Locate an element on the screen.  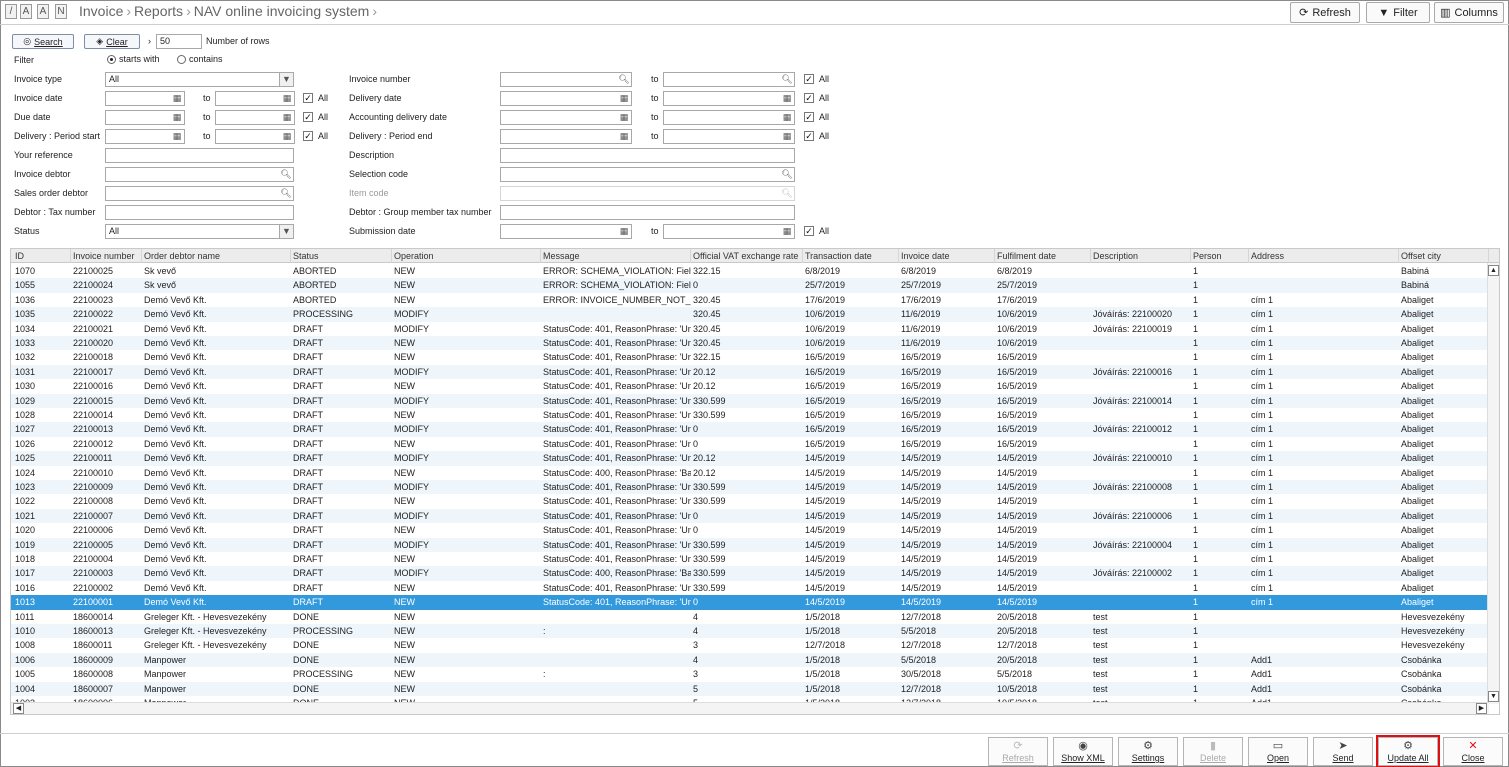
scroll-down-icon: ▼ is located at coordinates (1493, 696).